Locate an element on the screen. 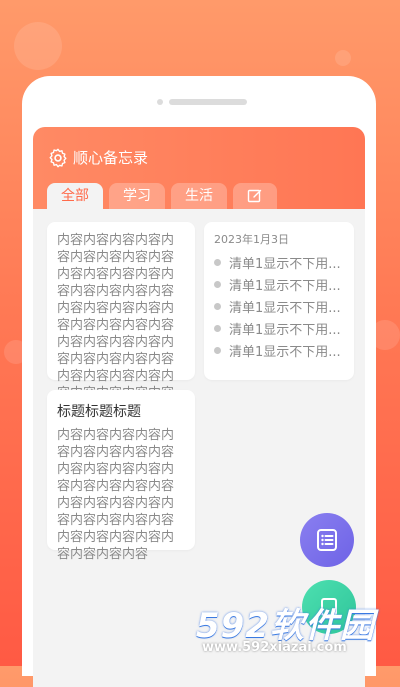  site-watermark: 592软件园 www.592xiazai.com is located at coordinates (298, 629).